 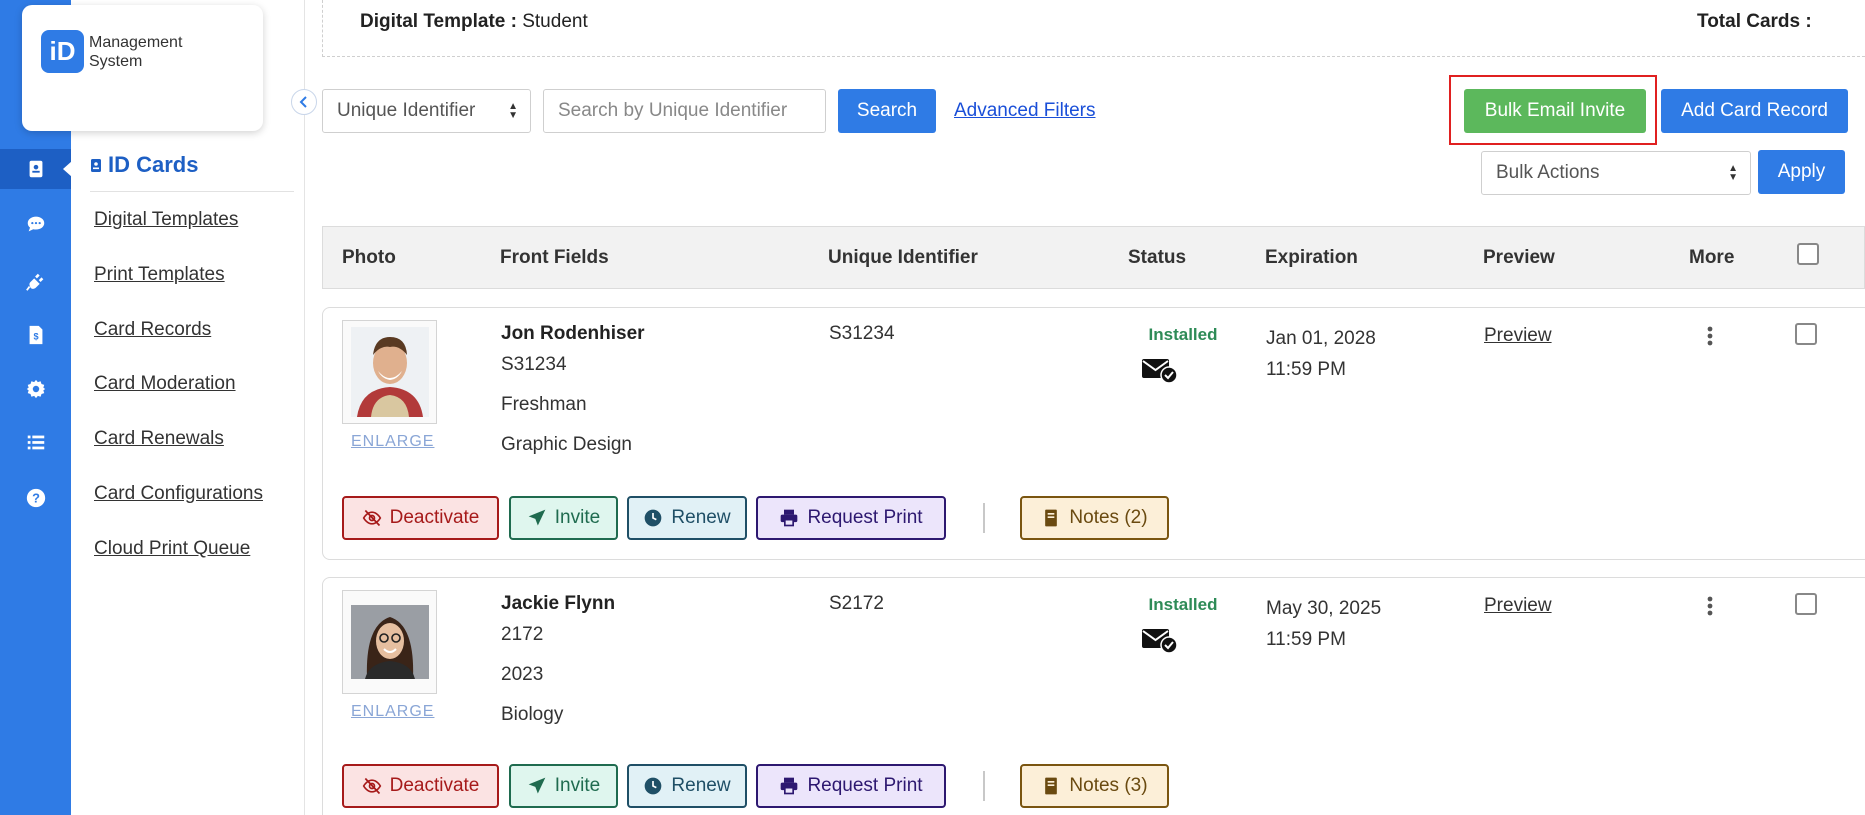 I want to click on clock-icon, so click(x=653, y=518).